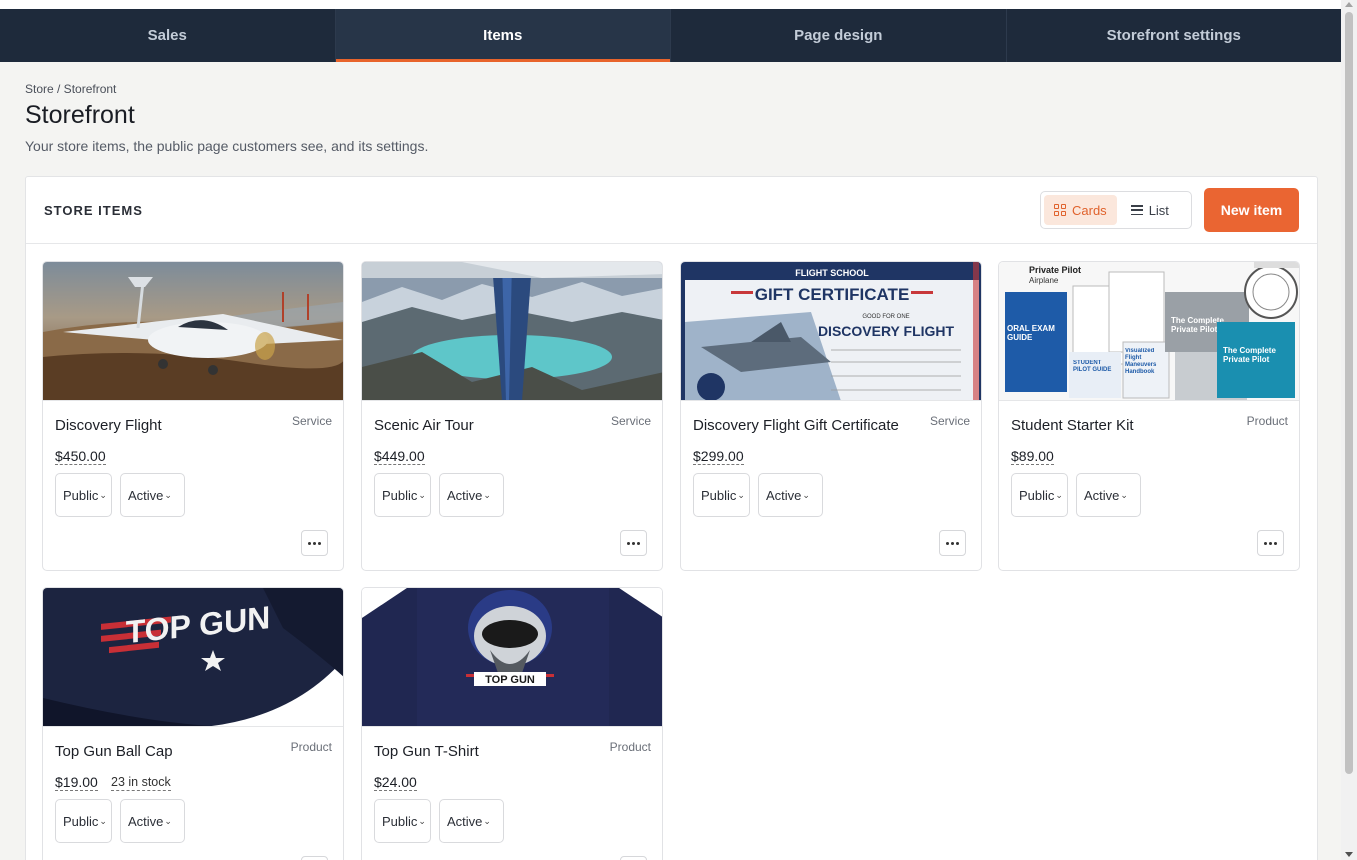  Describe the element at coordinates (886, 331) in the screenshot. I see `gift-flight-text: DISCOVERY FLIGHT` at that location.